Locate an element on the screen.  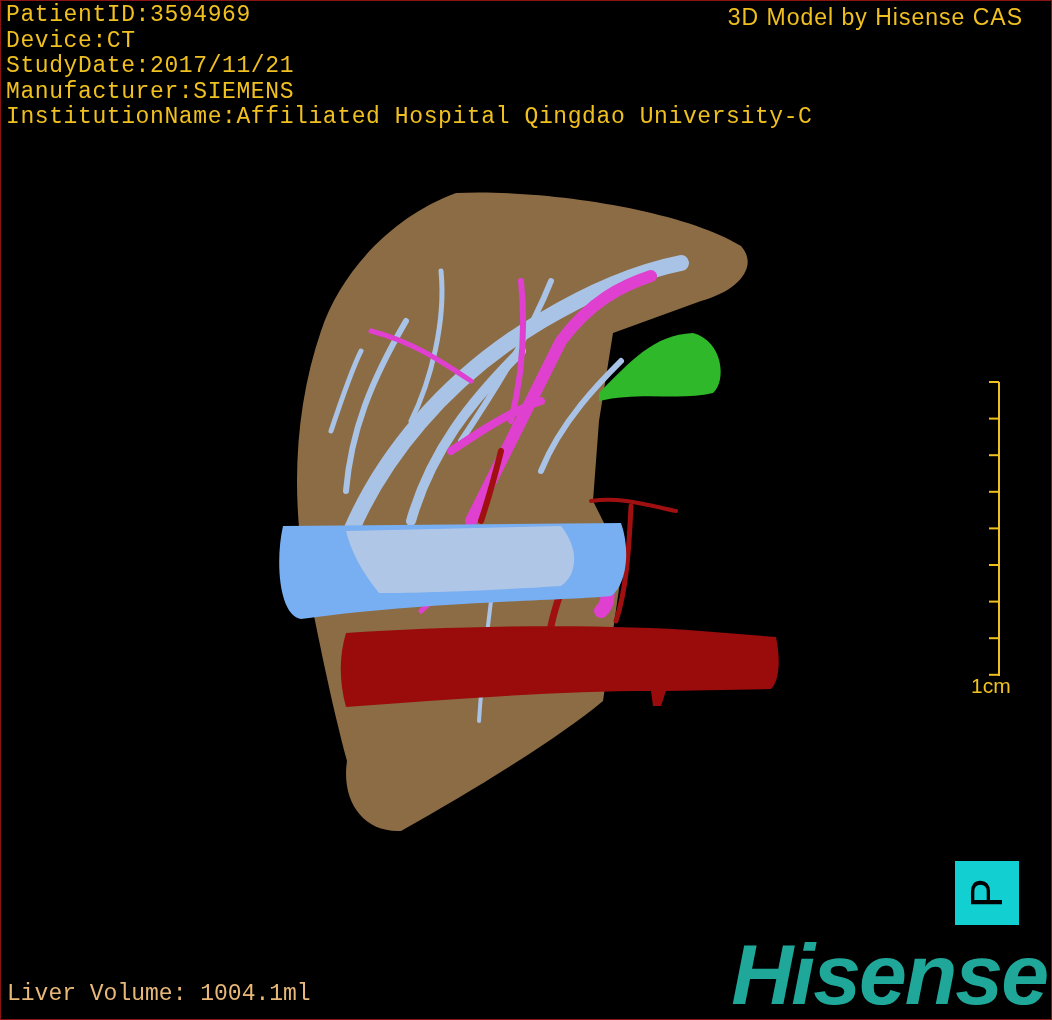
scale-label: 1cm is located at coordinates (991, 686).